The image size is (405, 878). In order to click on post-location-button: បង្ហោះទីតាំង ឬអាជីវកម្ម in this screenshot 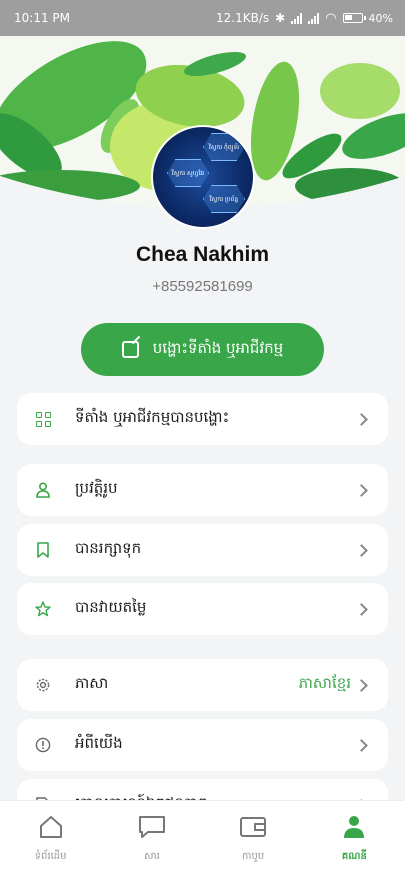, I will do `click(202, 349)`.